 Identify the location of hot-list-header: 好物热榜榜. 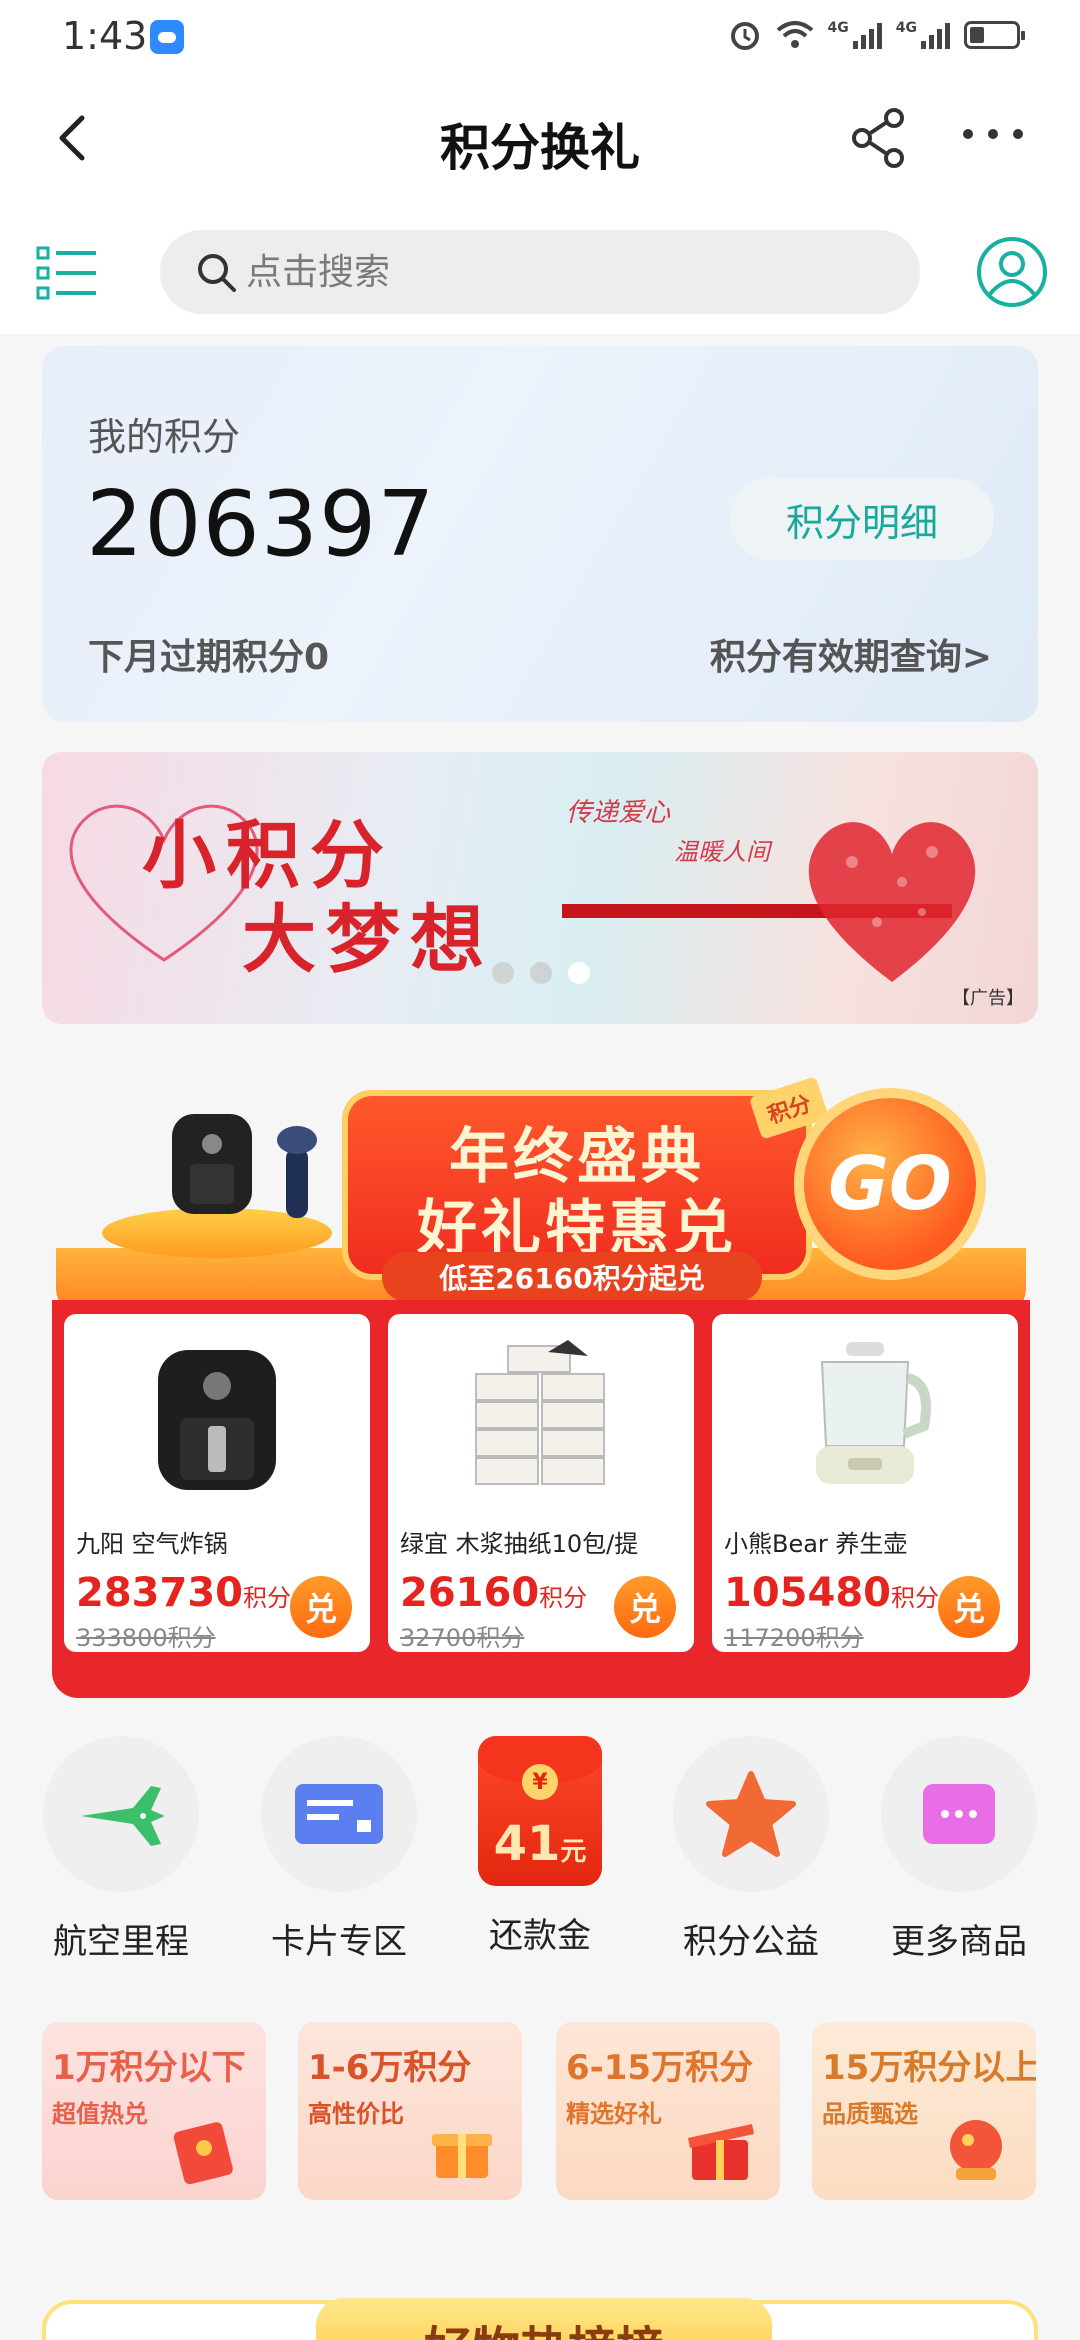
(544, 2319).